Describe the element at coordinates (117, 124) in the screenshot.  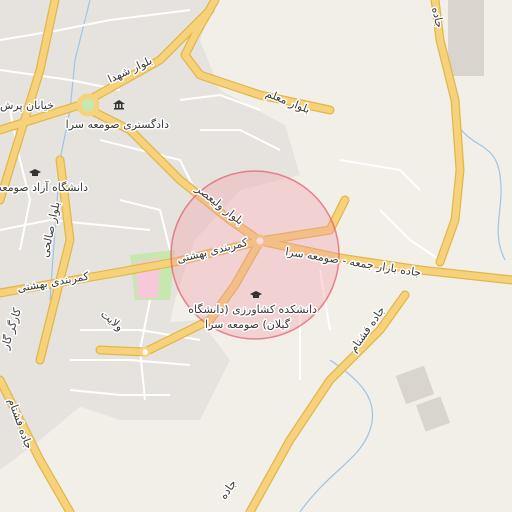
I see `poi-label-courthouse: دادگستری صومعه سرا` at that location.